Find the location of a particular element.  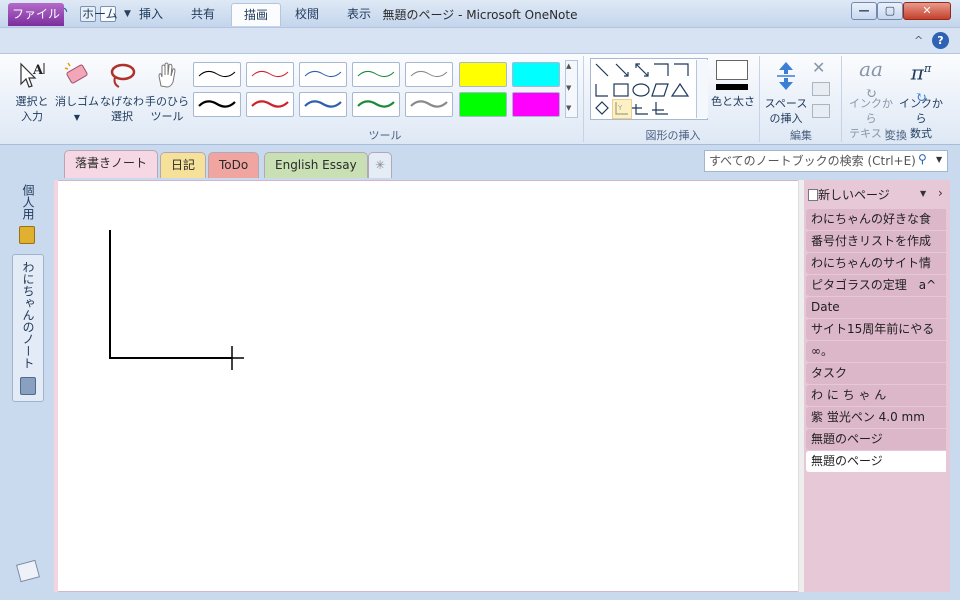

hand-icon is located at coordinates (167, 75).